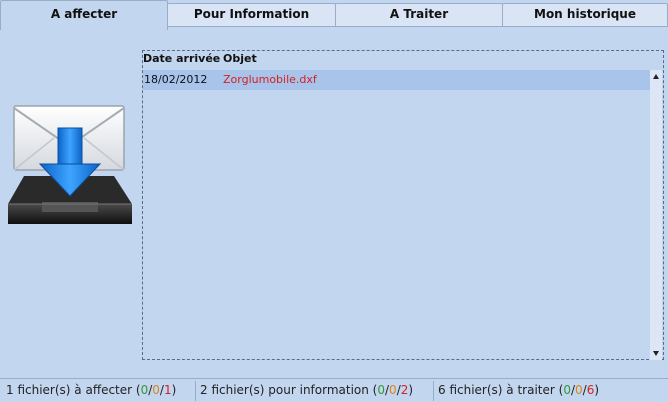  Describe the element at coordinates (419, 15) in the screenshot. I see `tab-a-traiter: A Traiter` at that location.